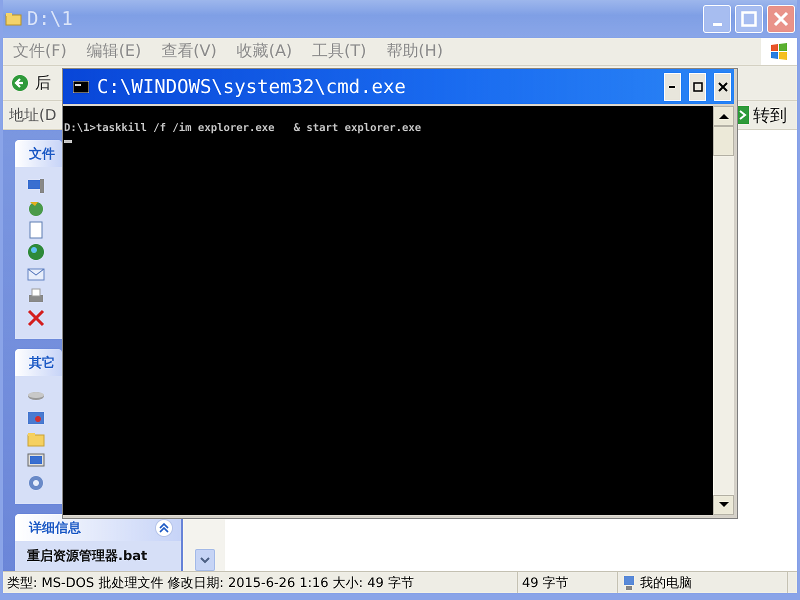  I want to click on panel-title: 其它, so click(42, 363).